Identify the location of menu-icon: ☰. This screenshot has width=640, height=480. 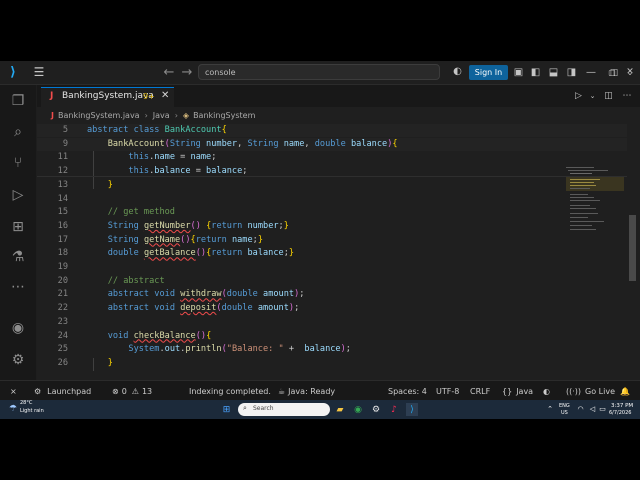
(39, 72).